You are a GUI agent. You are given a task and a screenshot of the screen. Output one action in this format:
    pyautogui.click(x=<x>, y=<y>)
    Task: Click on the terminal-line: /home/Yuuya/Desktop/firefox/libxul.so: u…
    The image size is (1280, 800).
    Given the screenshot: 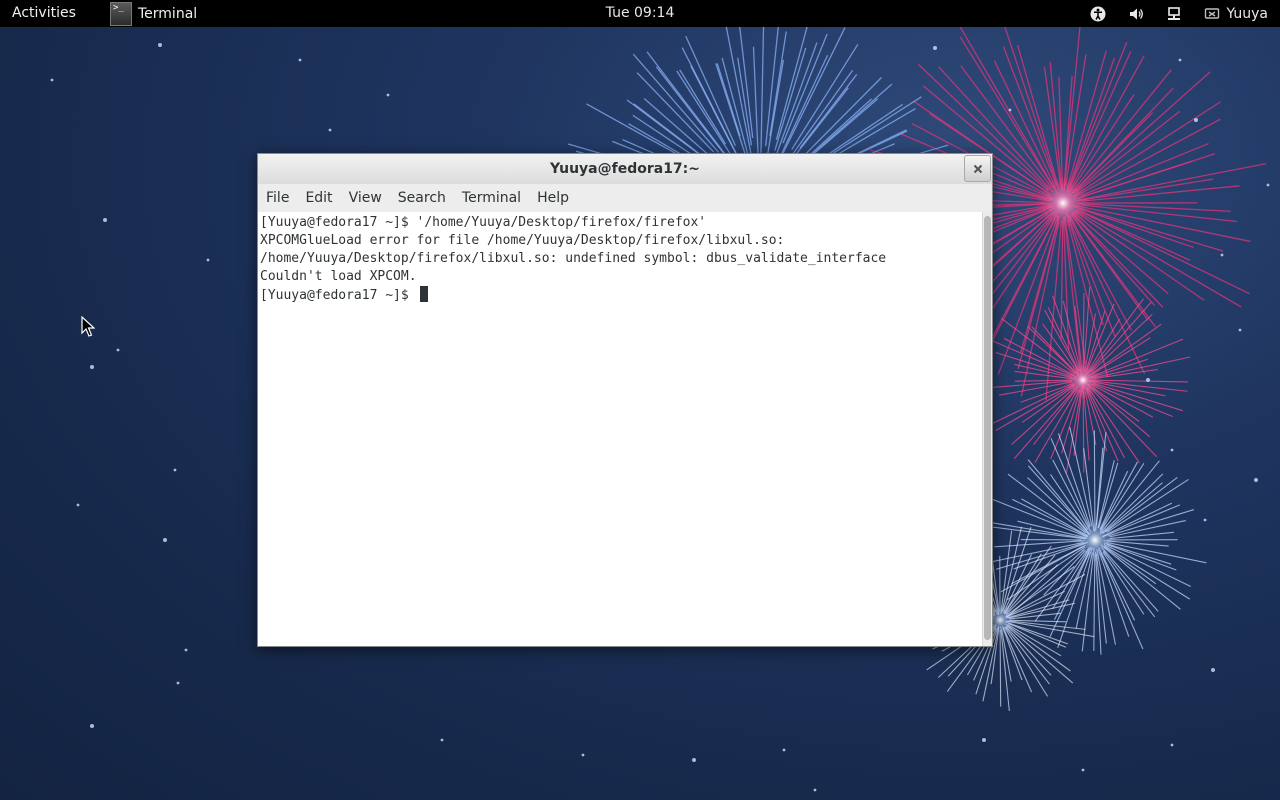 What is the action you would take?
    pyautogui.click(x=573, y=258)
    